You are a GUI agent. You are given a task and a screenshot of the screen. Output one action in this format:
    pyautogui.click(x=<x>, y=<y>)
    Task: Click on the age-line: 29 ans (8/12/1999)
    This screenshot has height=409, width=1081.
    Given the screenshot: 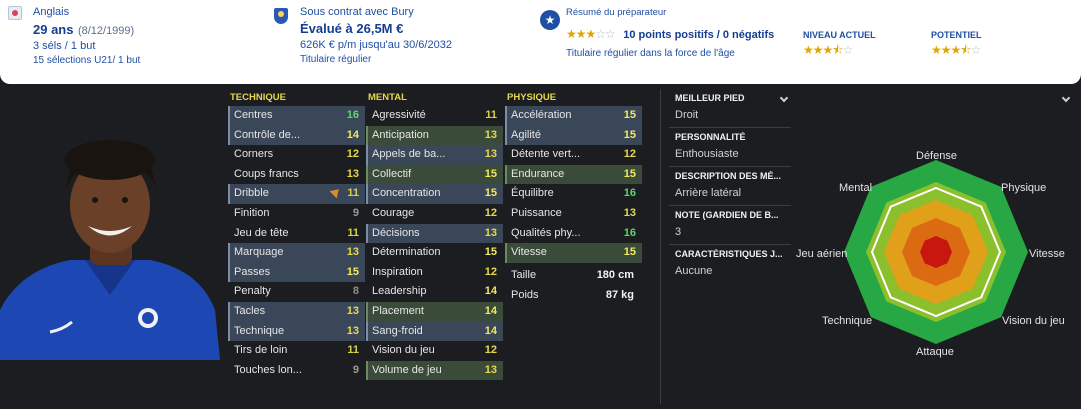 What is the action you would take?
    pyautogui.click(x=83, y=30)
    